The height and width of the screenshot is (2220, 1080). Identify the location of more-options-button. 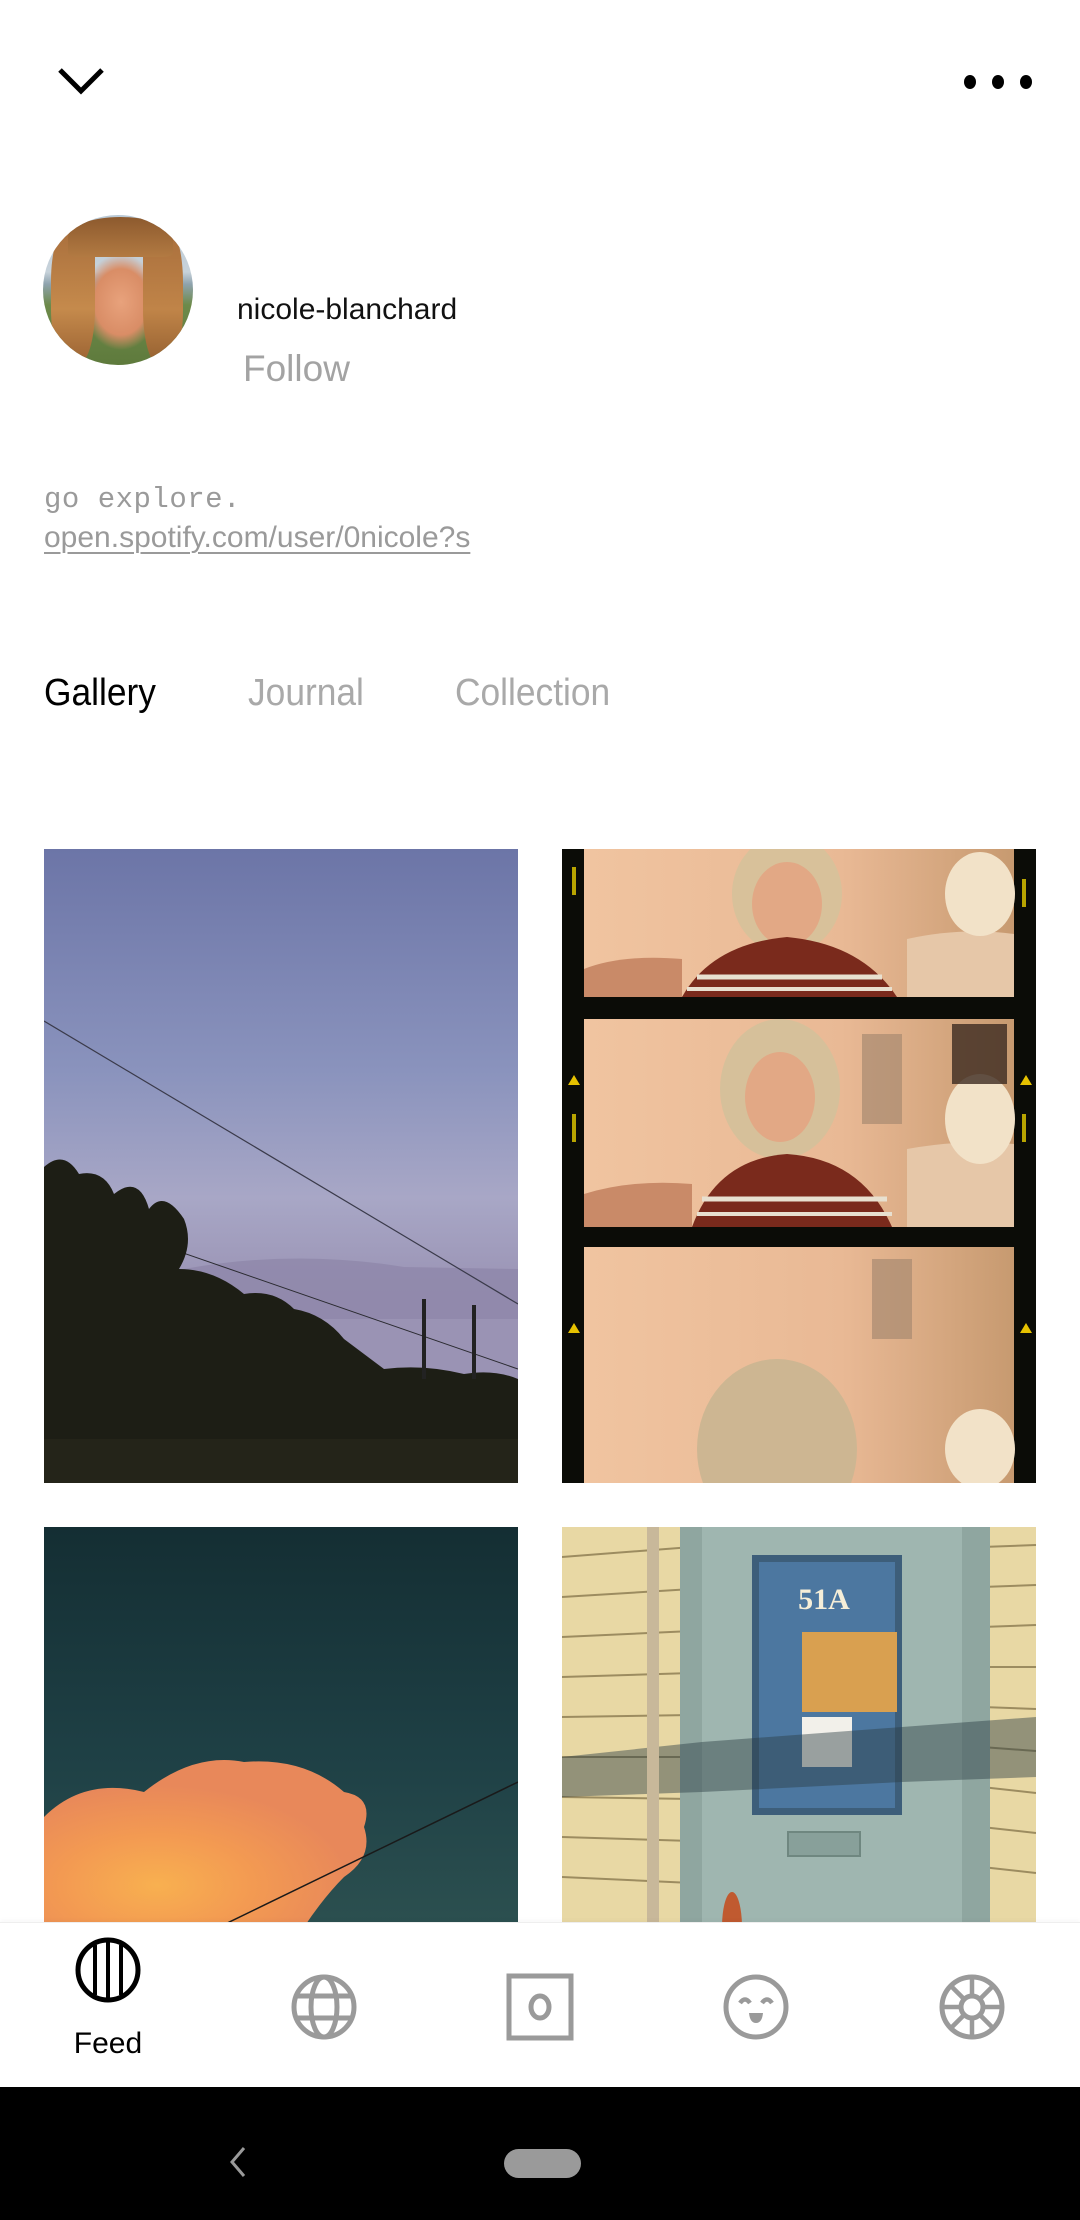
(998, 82).